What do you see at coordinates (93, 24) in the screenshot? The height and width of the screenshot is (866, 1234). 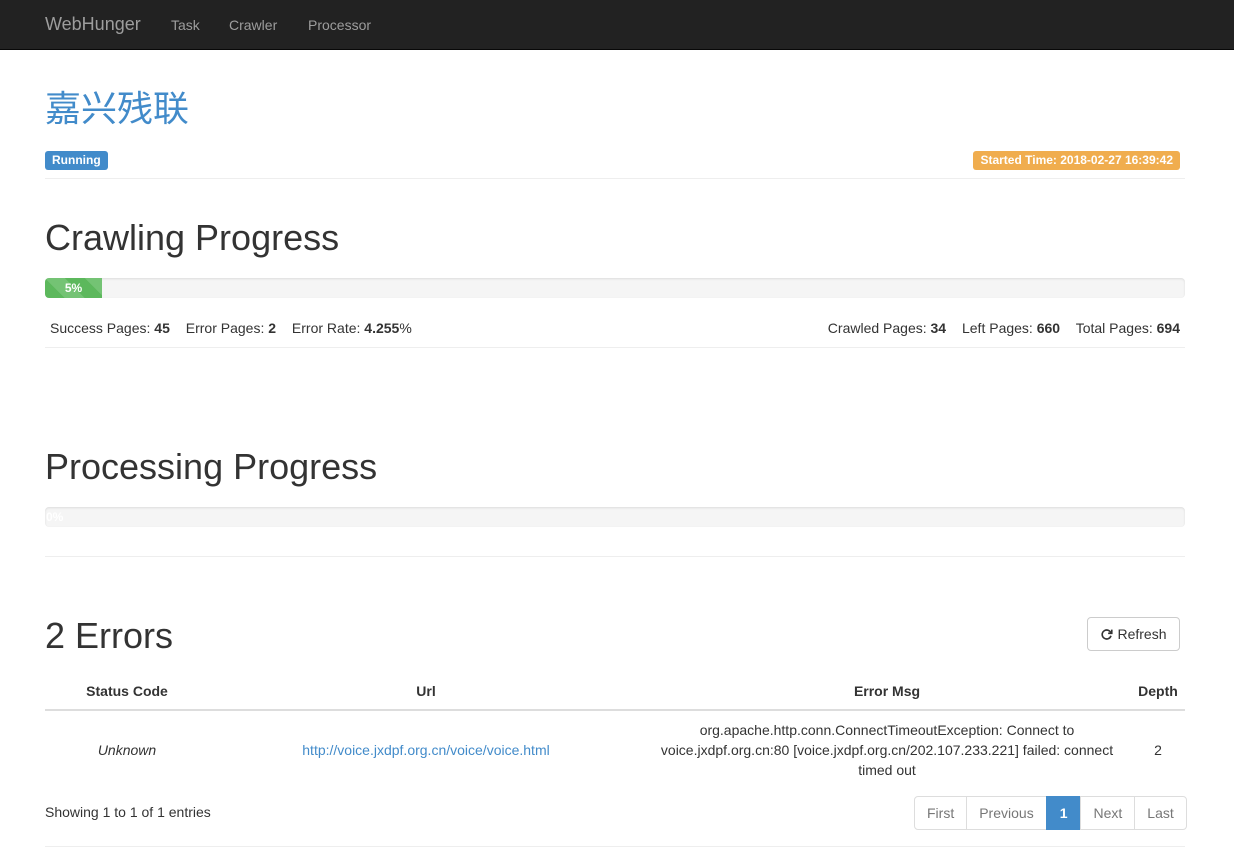 I see `navbar-brand: WebHunger` at bounding box center [93, 24].